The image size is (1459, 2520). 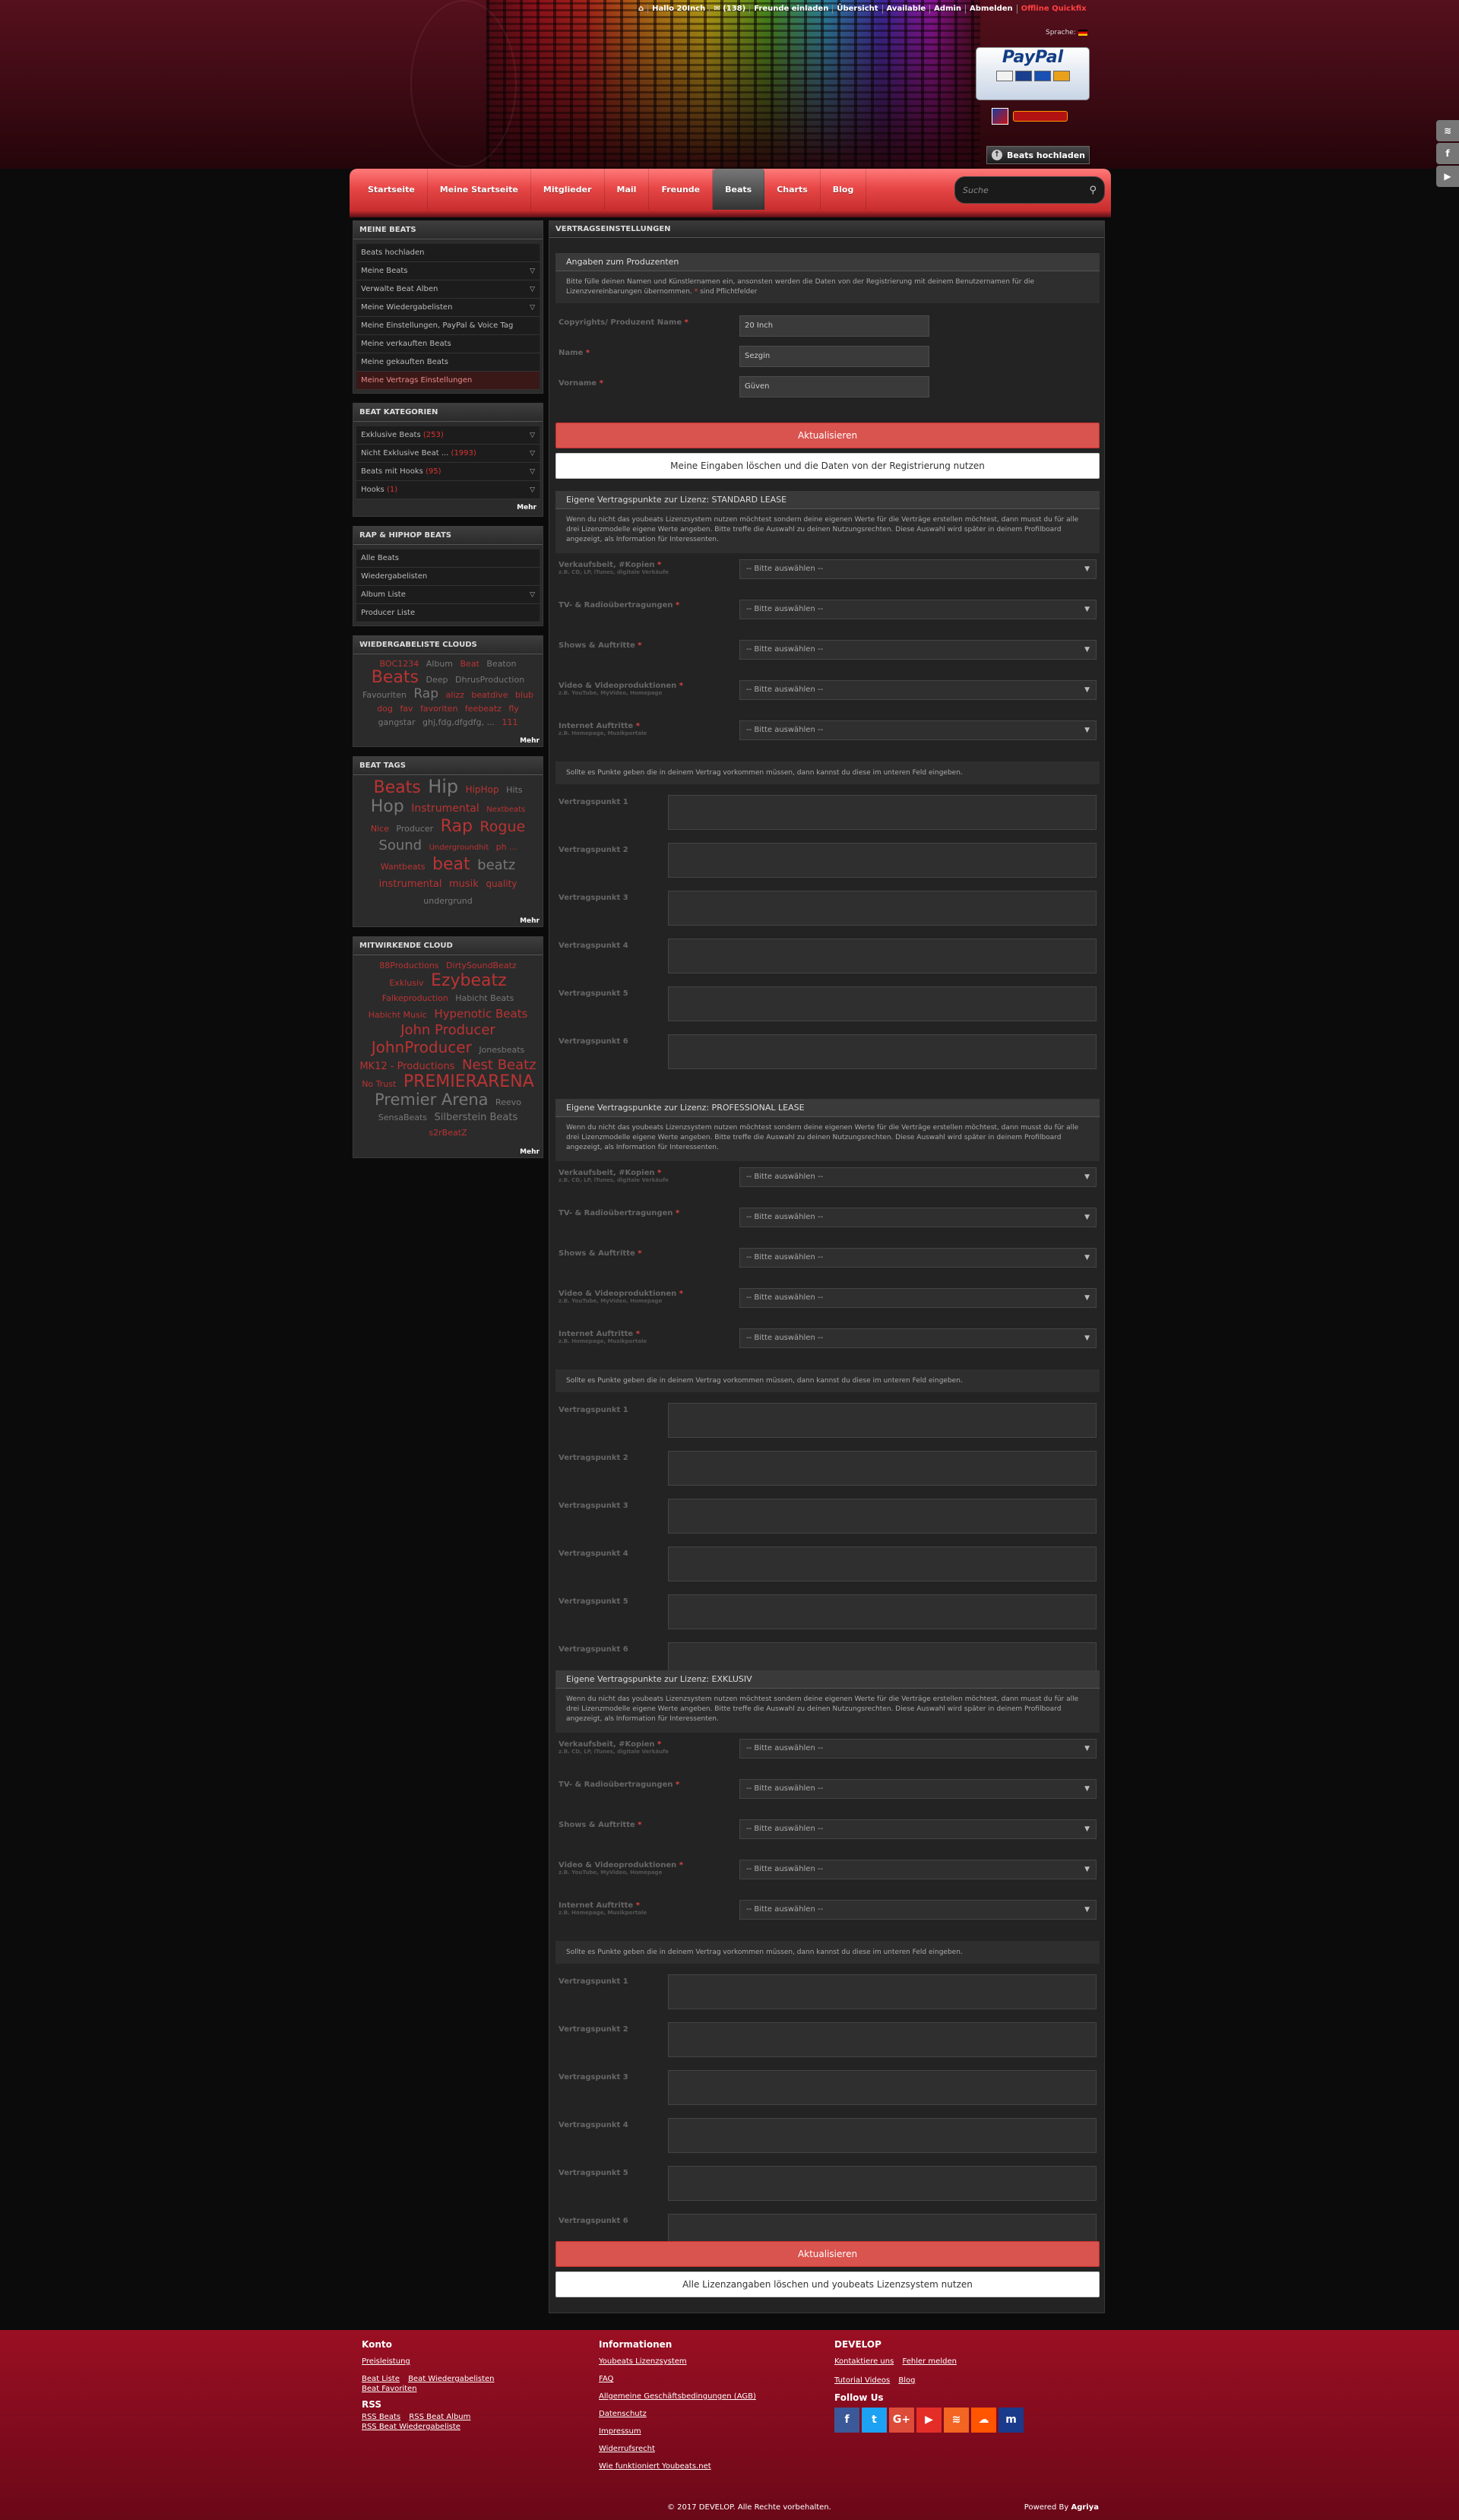 I want to click on tag-word: Hop, so click(x=387, y=807).